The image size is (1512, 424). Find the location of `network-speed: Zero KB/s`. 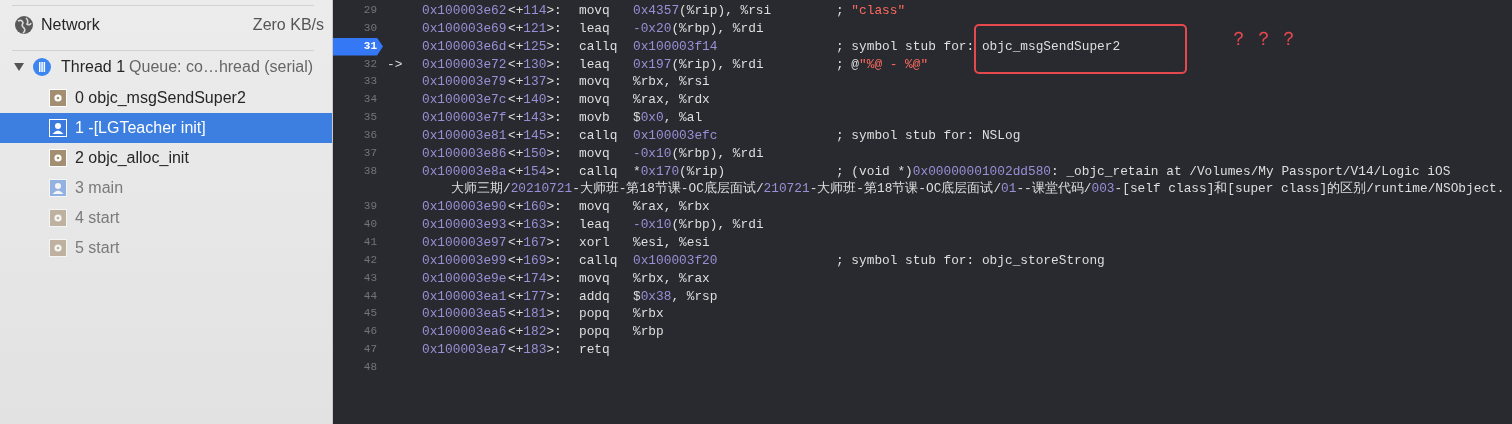

network-speed: Zero KB/s is located at coordinates (288, 24).